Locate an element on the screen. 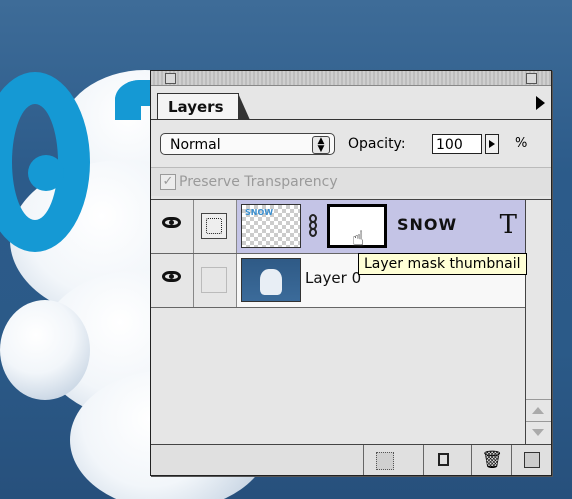 This screenshot has width=572, height=499. chain-link-icon is located at coordinates (313, 225).